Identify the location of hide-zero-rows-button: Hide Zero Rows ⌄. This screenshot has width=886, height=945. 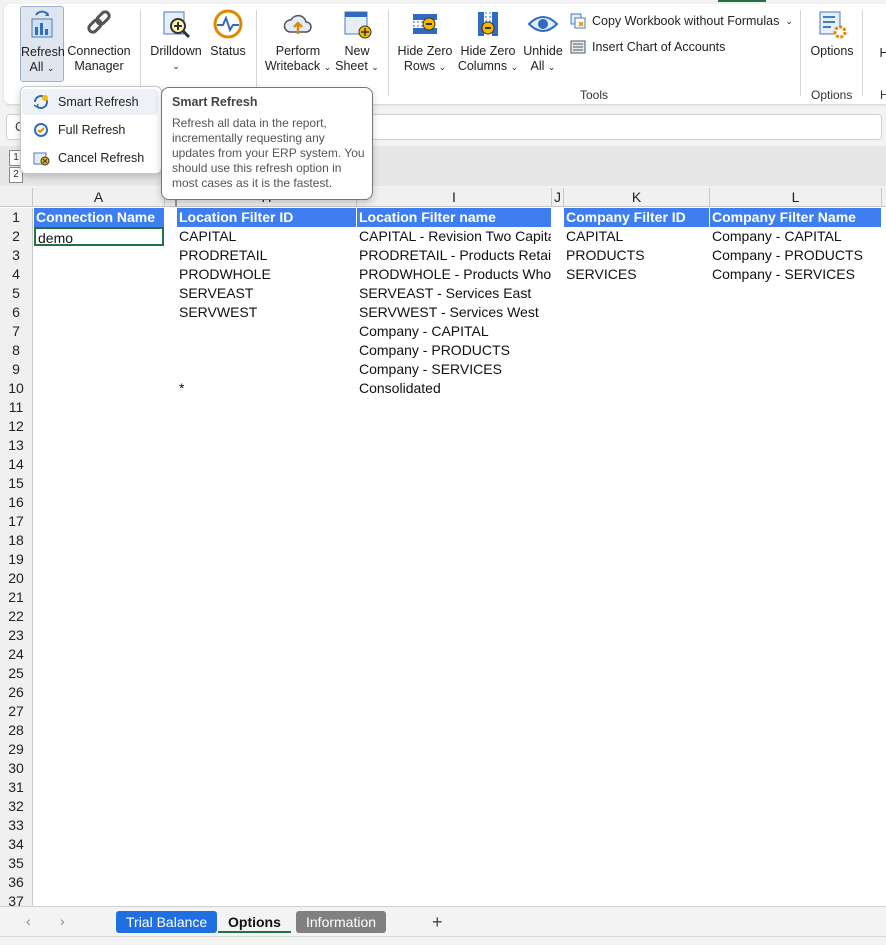
(425, 40).